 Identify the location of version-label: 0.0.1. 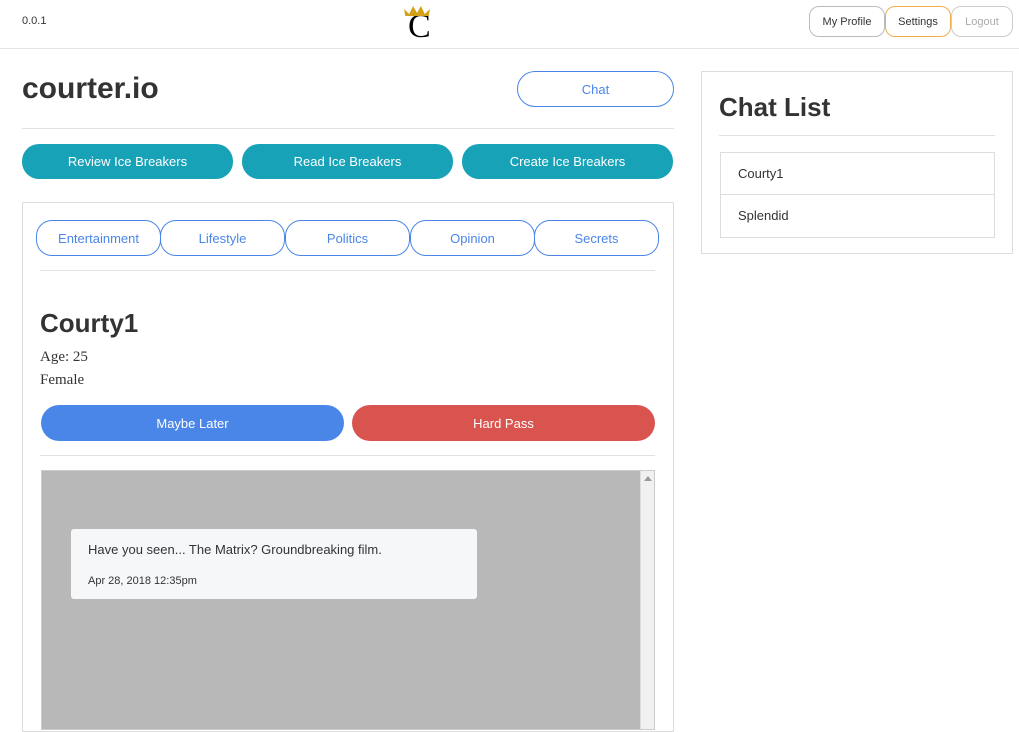
(34, 21).